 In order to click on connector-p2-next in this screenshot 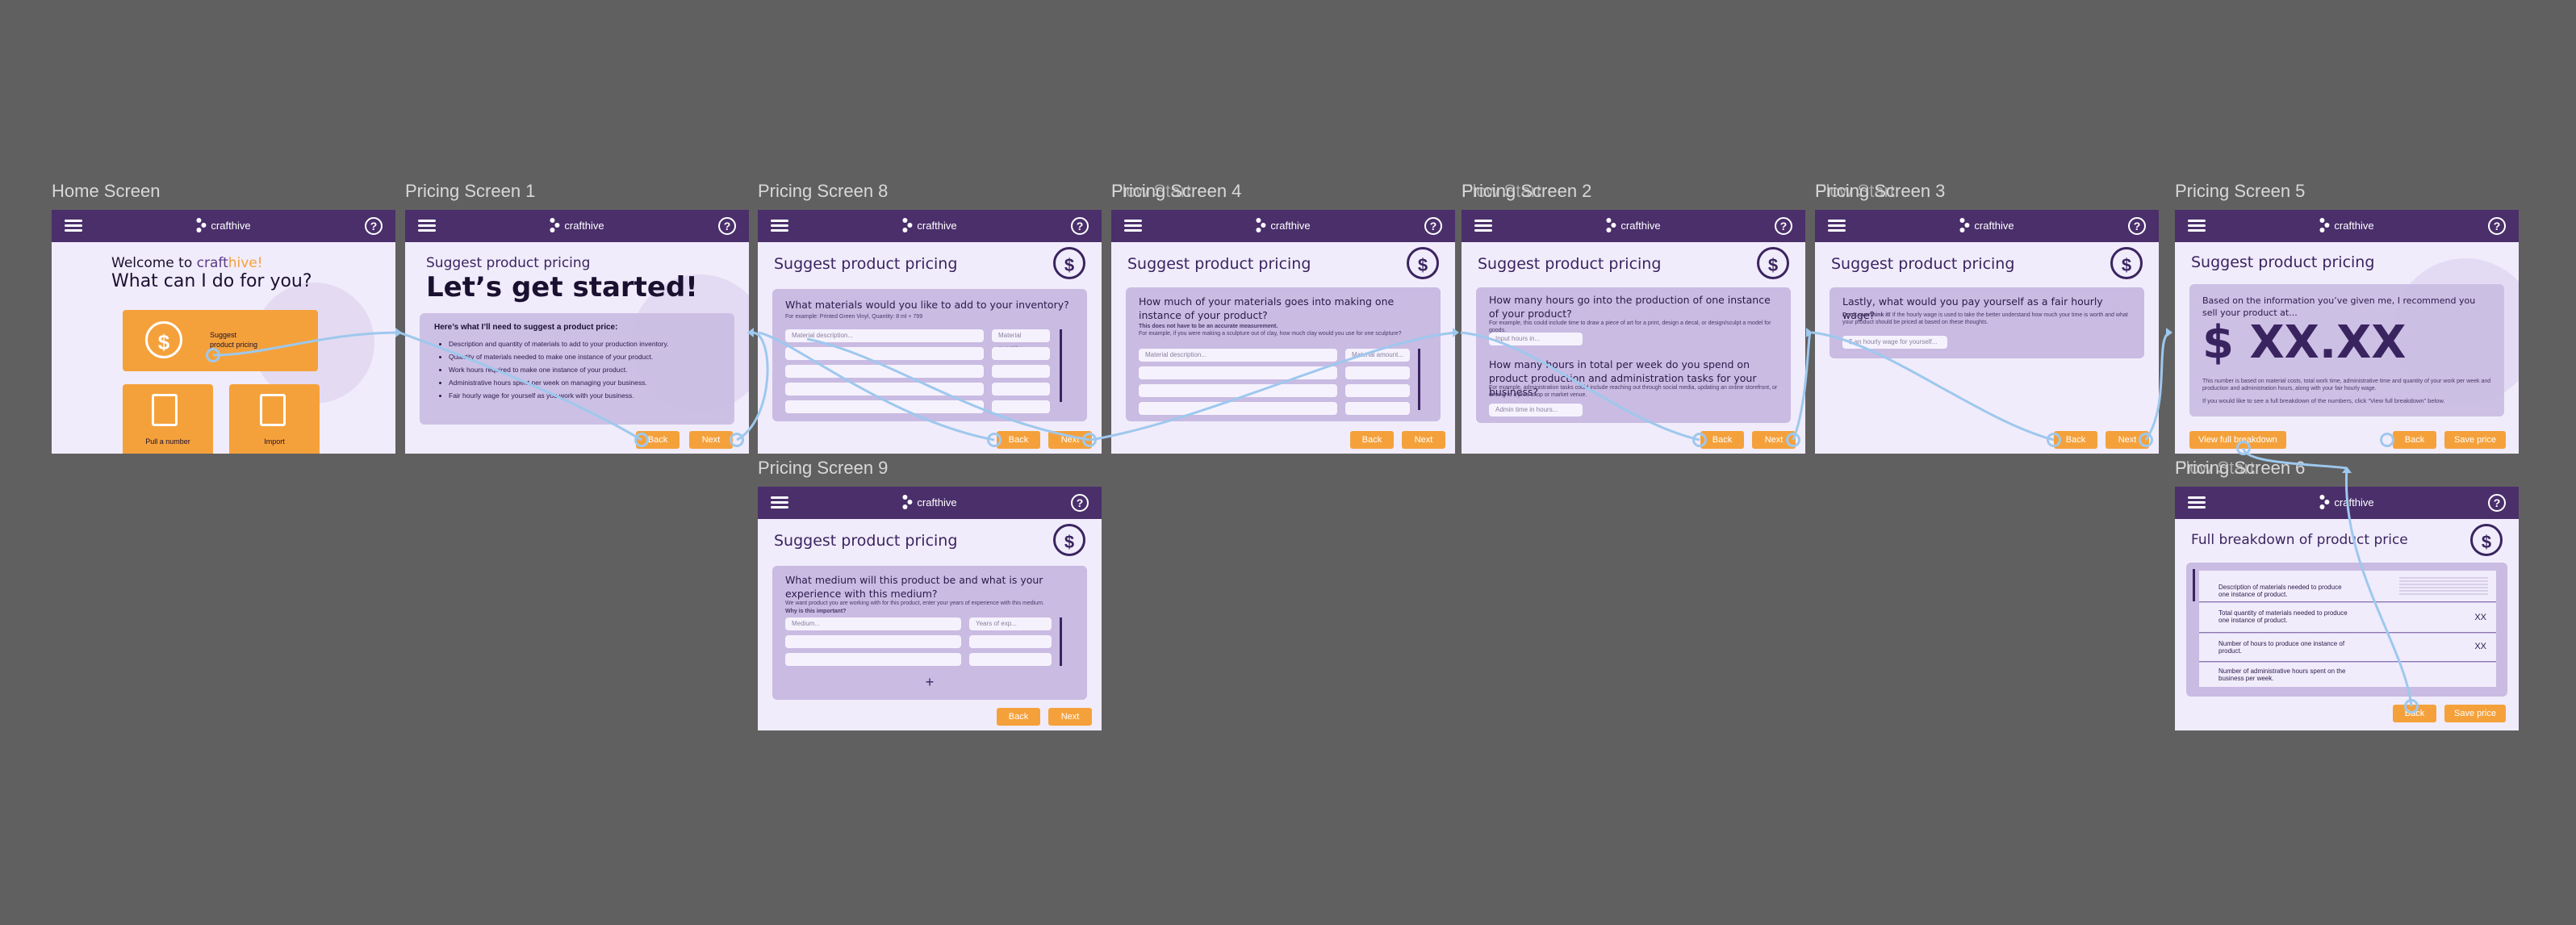, I will do `click(1802, 386)`.